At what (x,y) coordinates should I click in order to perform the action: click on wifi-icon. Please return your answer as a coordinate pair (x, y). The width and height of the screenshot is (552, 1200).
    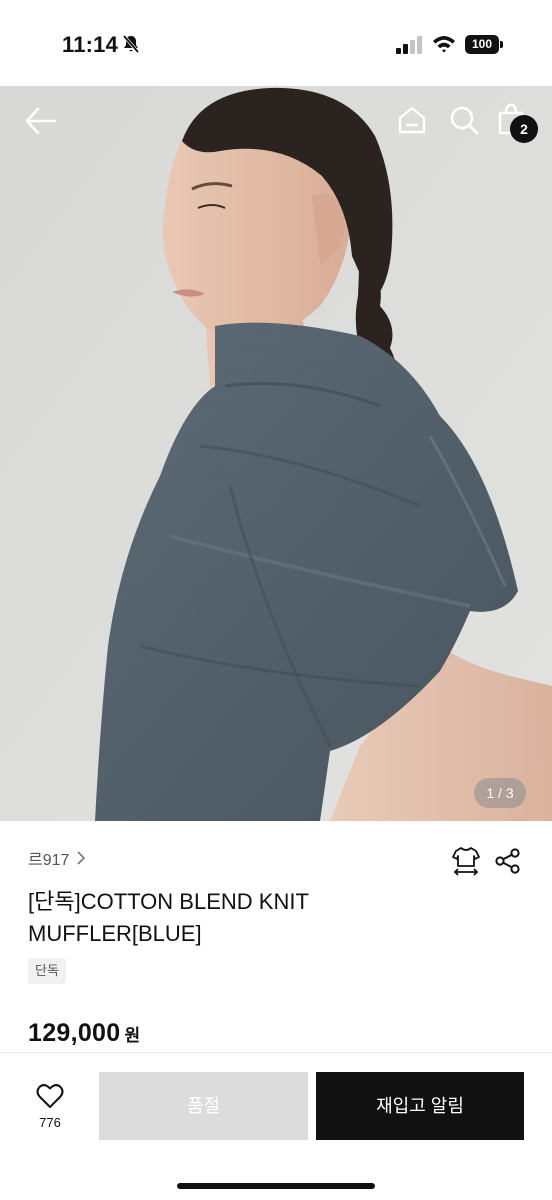
    Looking at the image, I should click on (444, 44).